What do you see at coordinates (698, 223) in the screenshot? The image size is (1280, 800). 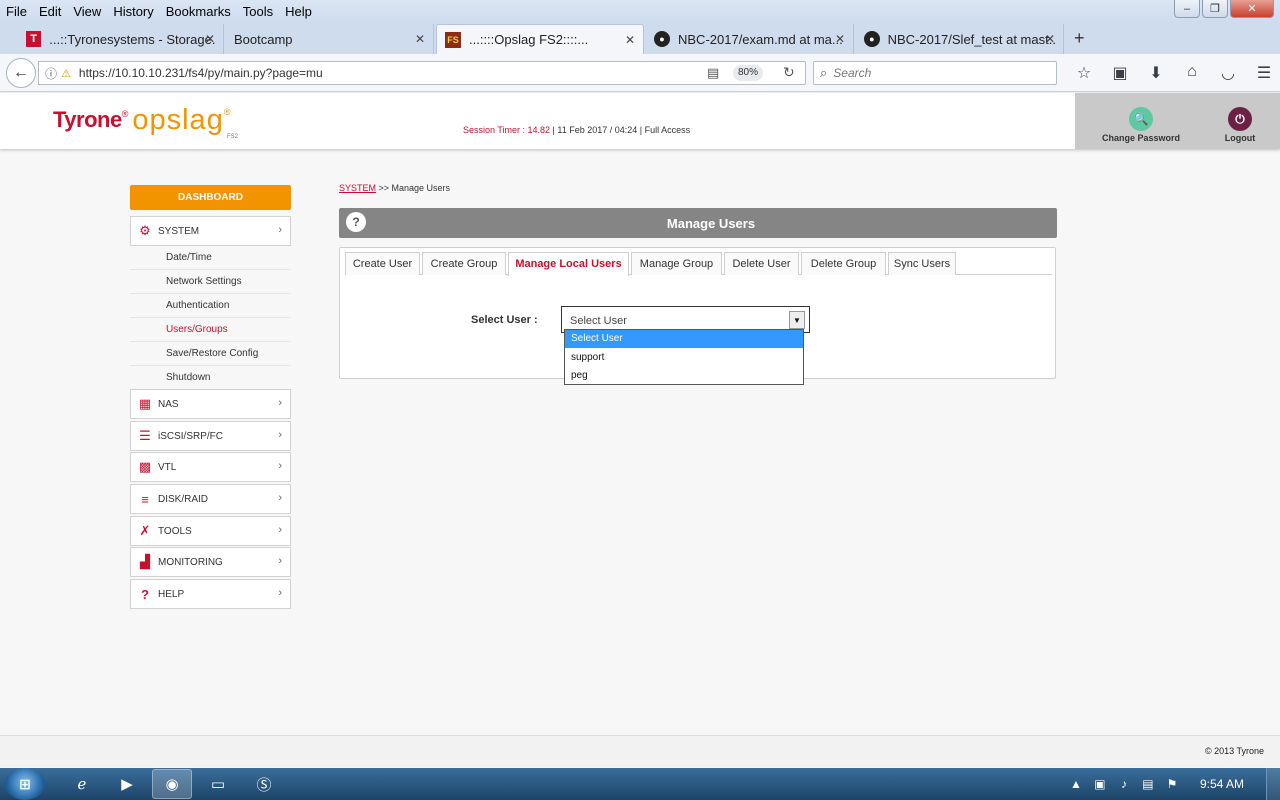 I see `panel-header: ? Manage Users` at bounding box center [698, 223].